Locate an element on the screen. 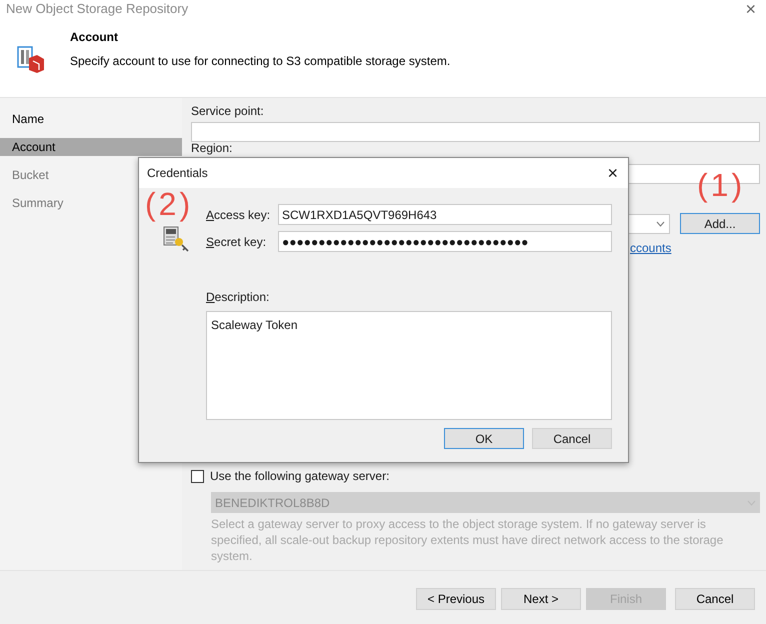  dialog-button: Cancel is located at coordinates (572, 438).